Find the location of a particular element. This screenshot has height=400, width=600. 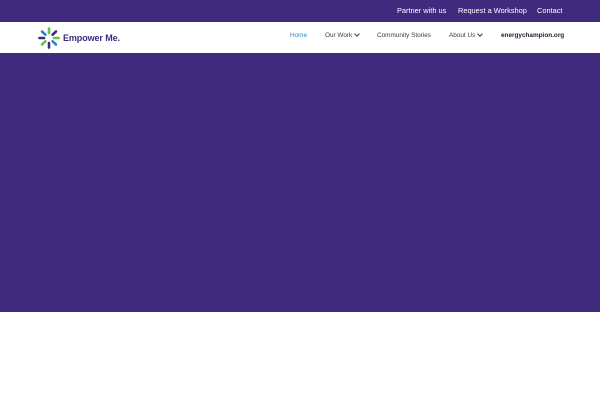

nav-about-us: About Us is located at coordinates (466, 35).